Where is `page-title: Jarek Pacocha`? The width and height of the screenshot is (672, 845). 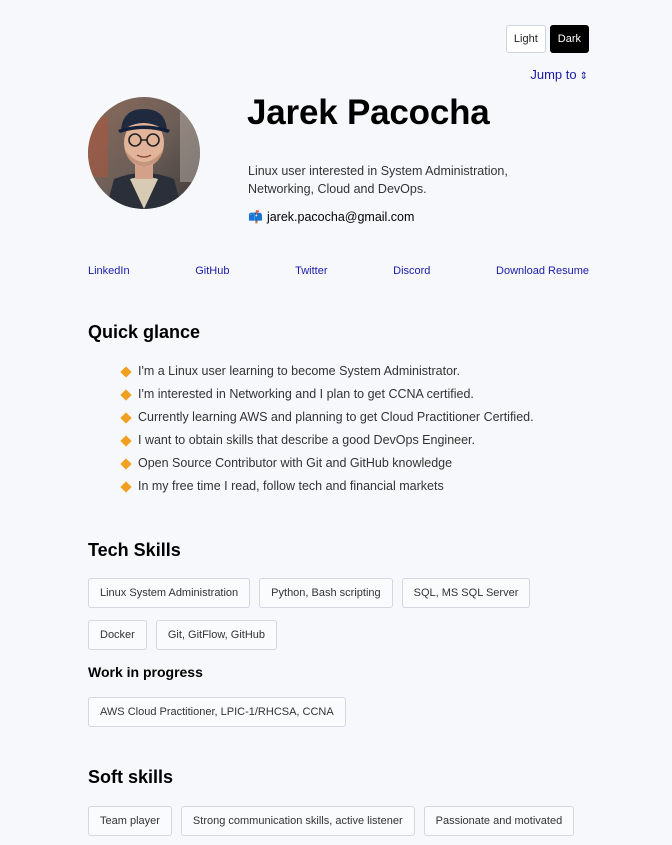 page-title: Jarek Pacocha is located at coordinates (368, 112).